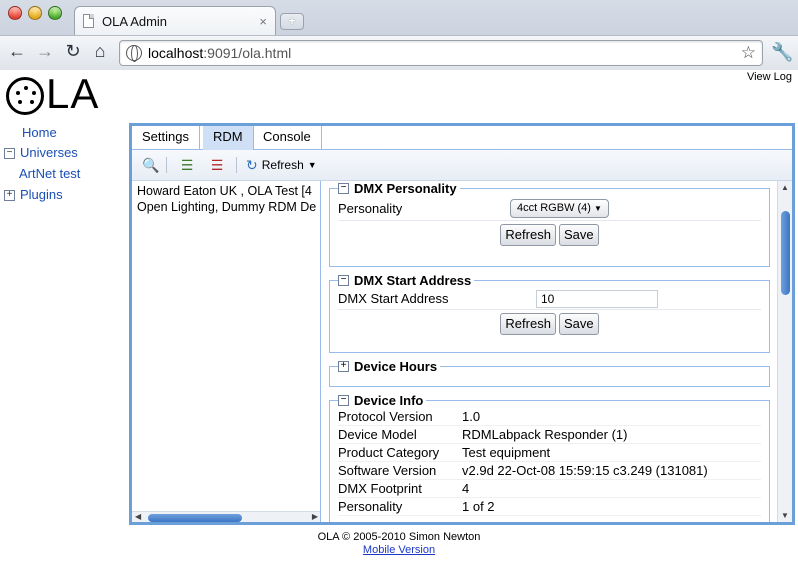 This screenshot has height=561, width=798. I want to click on close-window-button, so click(15, 13).